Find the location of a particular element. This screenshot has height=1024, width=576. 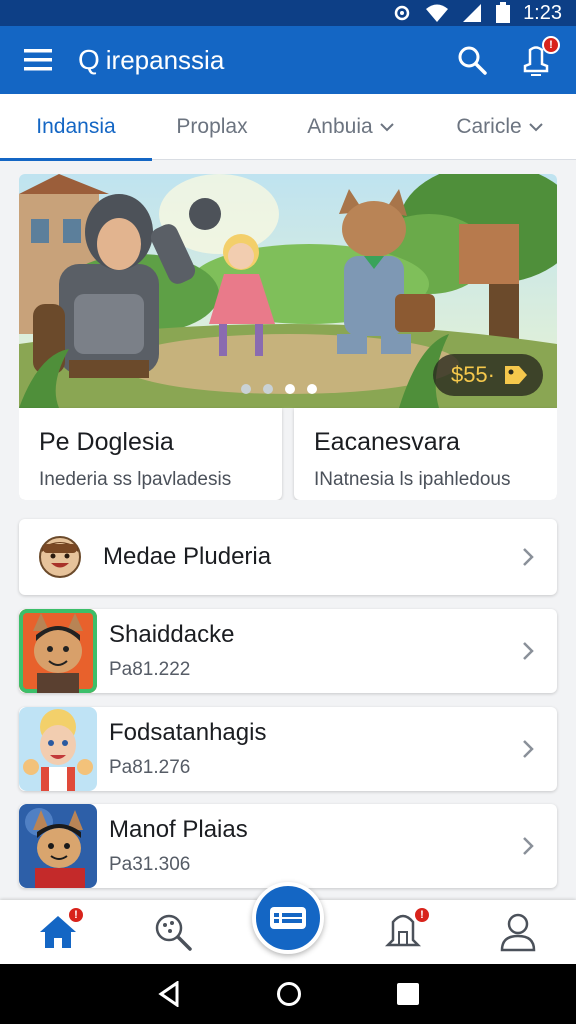

recents-icon is located at coordinates (407, 994).